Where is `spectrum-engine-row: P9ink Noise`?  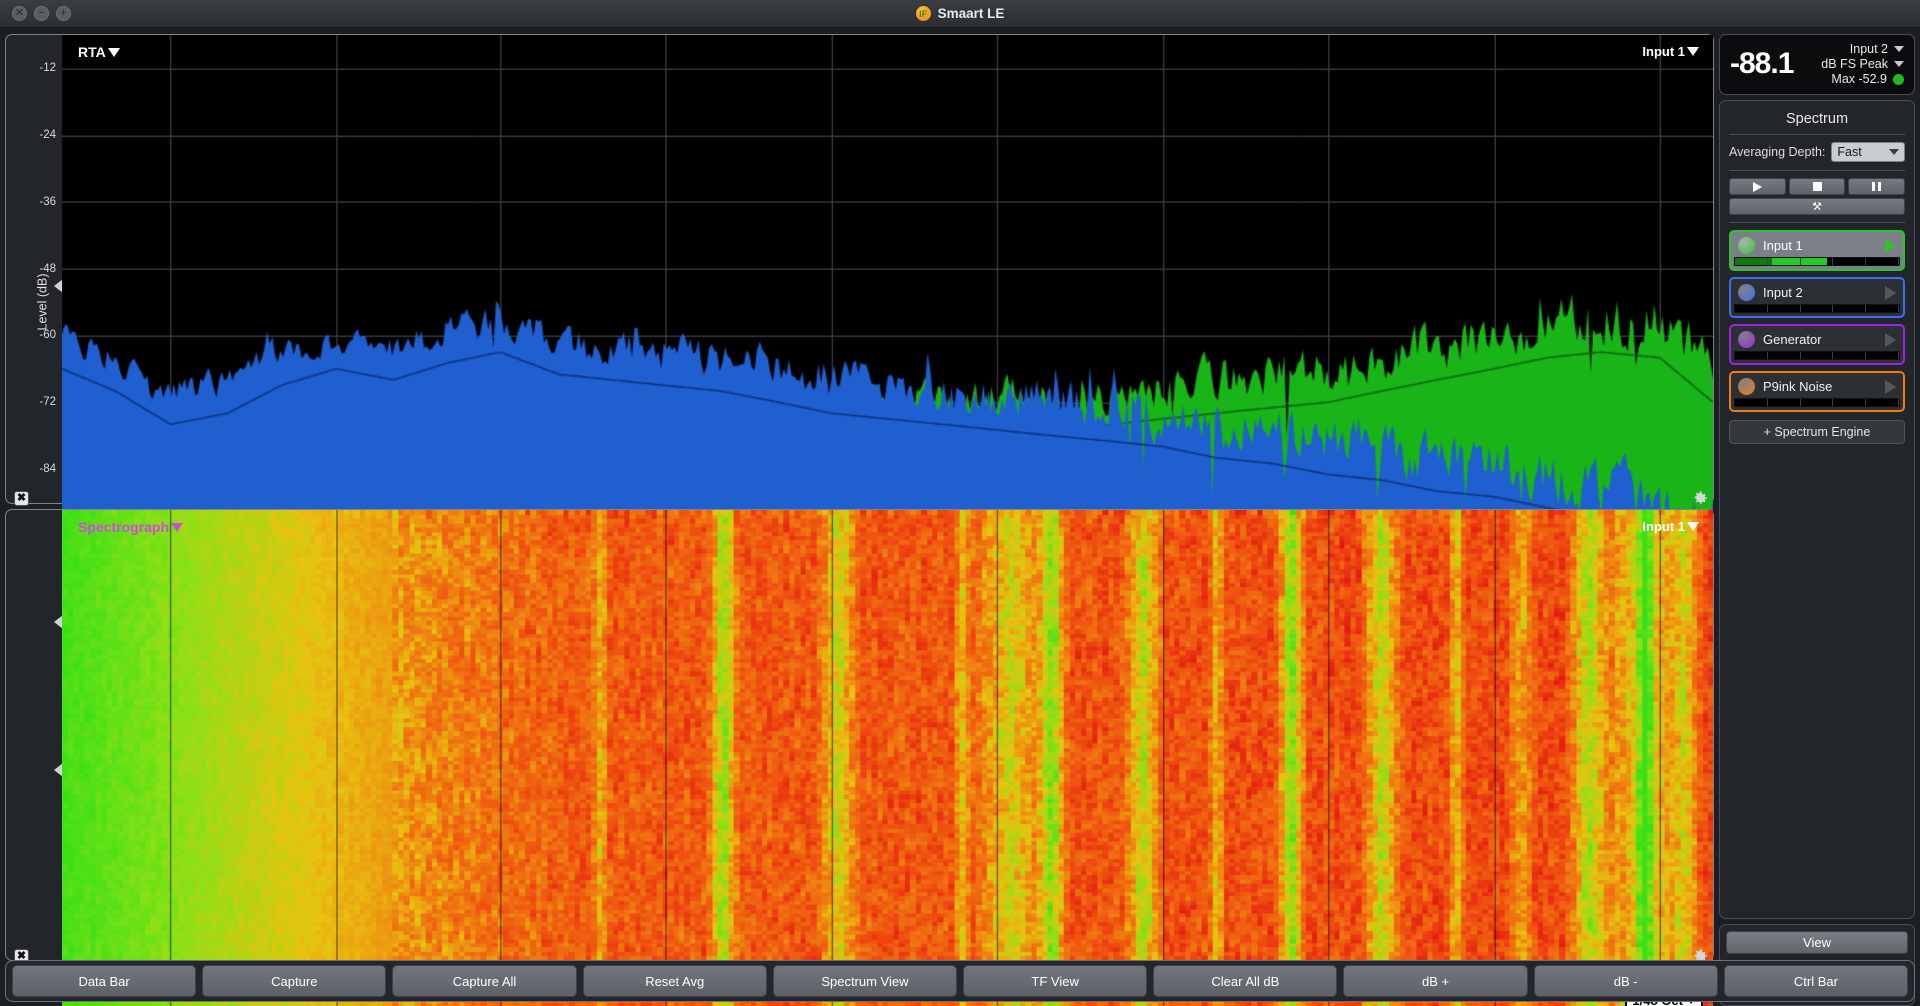
spectrum-engine-row: P9ink Noise is located at coordinates (1817, 387).